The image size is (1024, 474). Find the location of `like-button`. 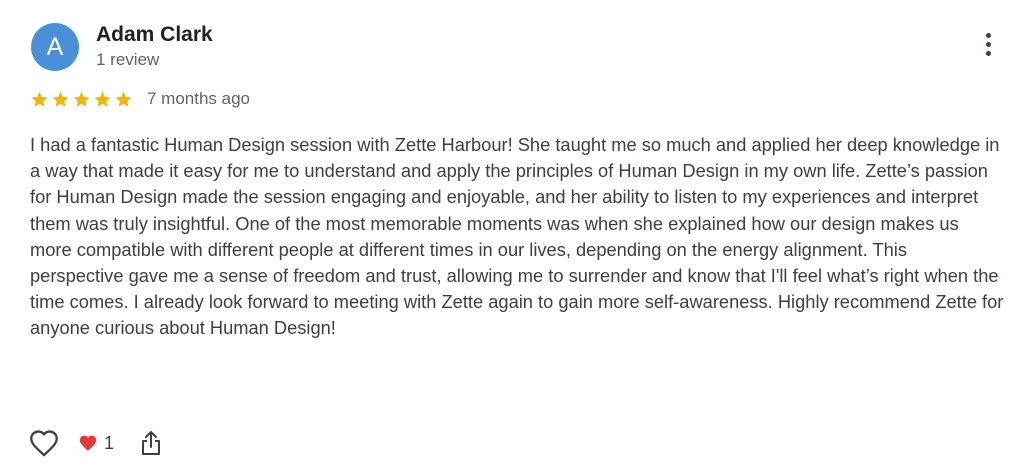

like-button is located at coordinates (44, 443).